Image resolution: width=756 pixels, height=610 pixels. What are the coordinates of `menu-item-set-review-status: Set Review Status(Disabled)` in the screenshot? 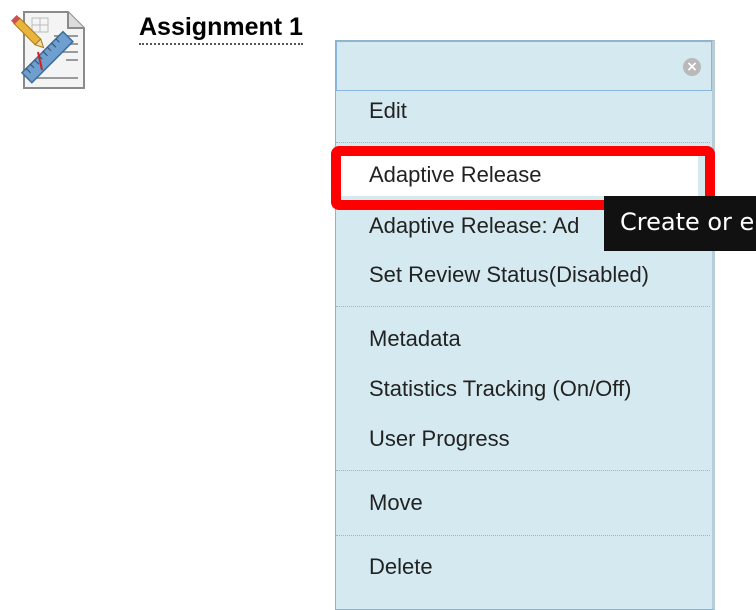 It's located at (509, 275).